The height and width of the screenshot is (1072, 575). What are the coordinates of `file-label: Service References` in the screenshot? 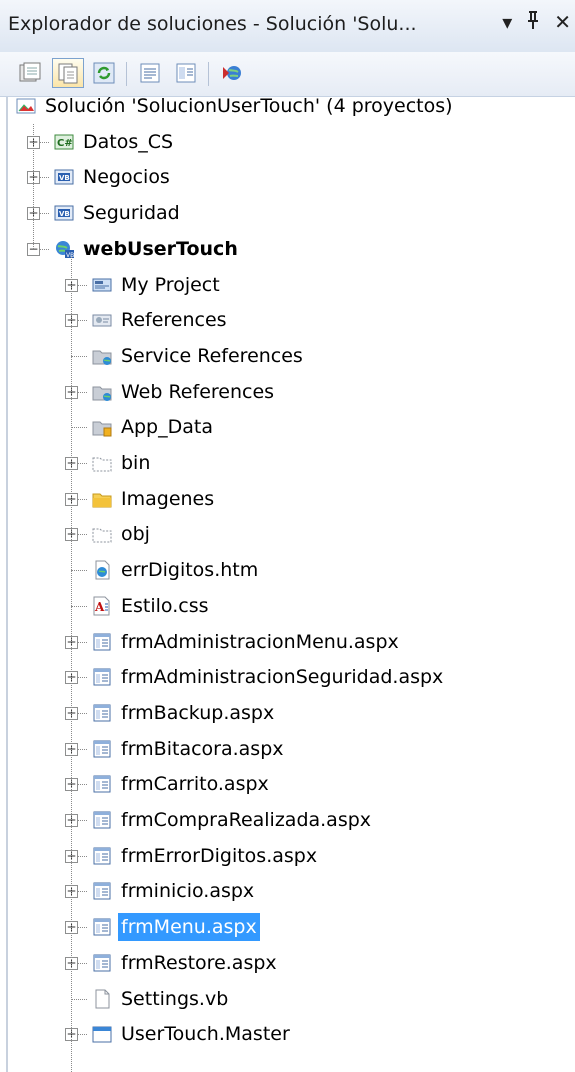 It's located at (212, 355).